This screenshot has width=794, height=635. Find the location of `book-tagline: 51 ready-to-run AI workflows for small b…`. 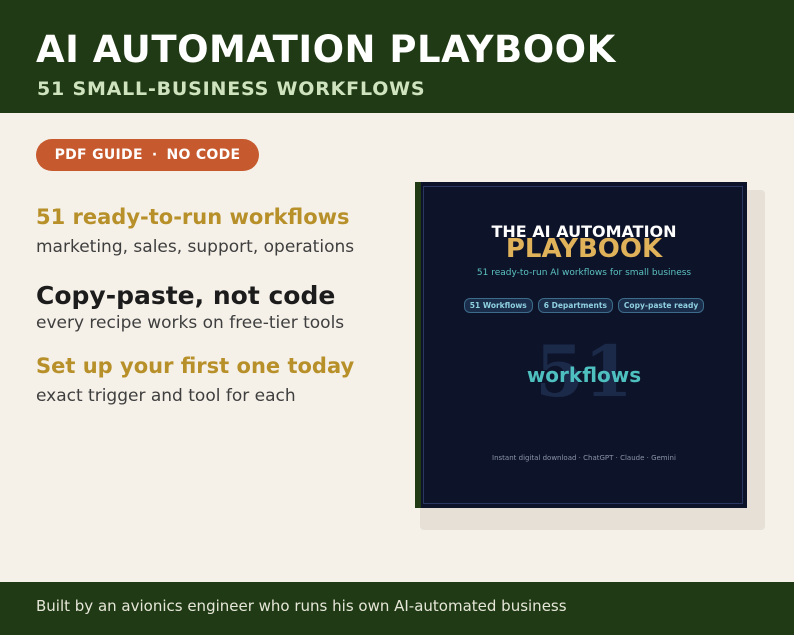

book-tagline: 51 ready-to-run AI workflows for small b… is located at coordinates (584, 273).